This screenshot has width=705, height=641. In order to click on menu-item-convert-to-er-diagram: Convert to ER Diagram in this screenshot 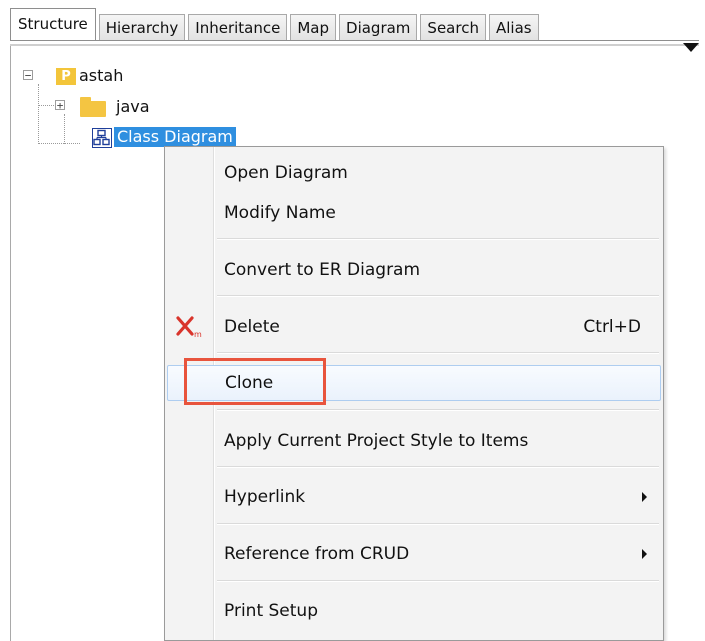, I will do `click(414, 270)`.